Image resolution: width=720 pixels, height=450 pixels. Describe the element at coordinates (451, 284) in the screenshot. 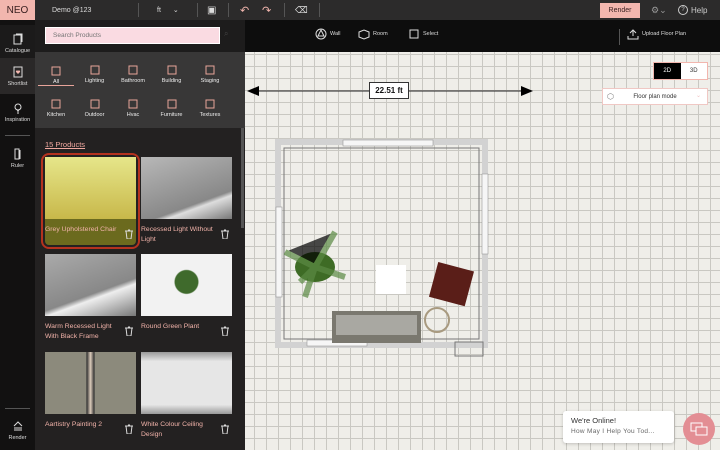

I see `armchair` at that location.